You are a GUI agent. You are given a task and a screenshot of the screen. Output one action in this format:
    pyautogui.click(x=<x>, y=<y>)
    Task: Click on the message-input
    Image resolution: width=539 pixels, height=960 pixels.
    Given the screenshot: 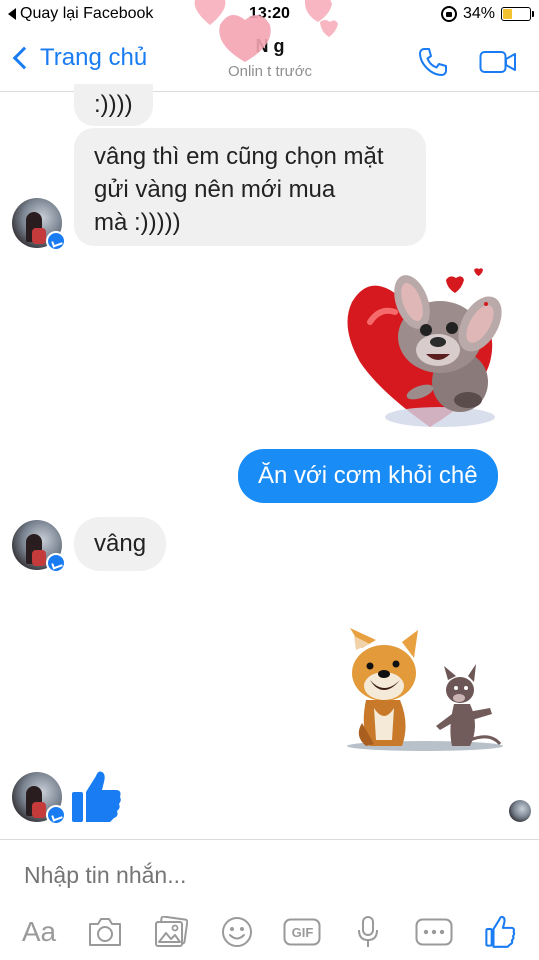 What is the action you would take?
    pyautogui.click(x=264, y=875)
    